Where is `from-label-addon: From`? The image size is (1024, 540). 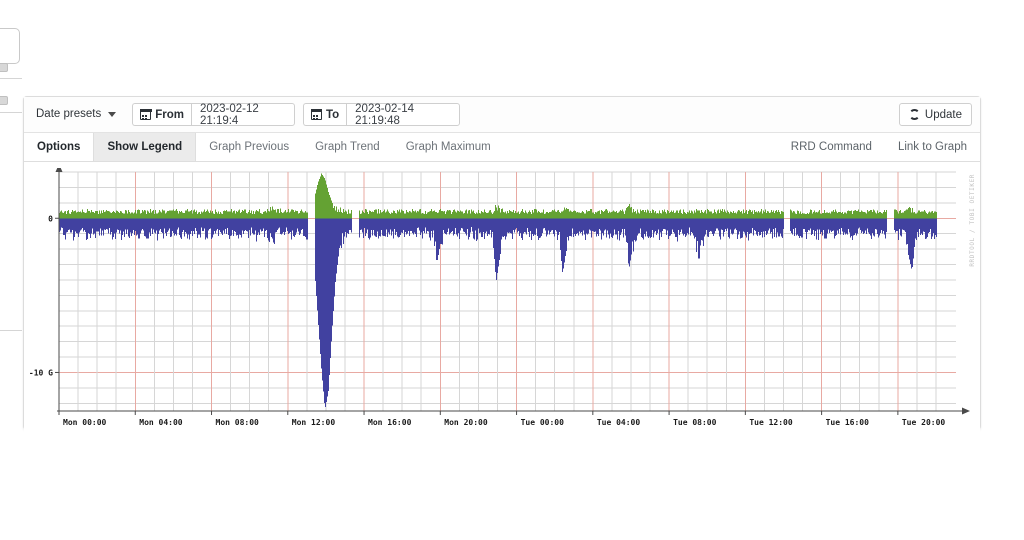
from-label-addon: From is located at coordinates (161, 114).